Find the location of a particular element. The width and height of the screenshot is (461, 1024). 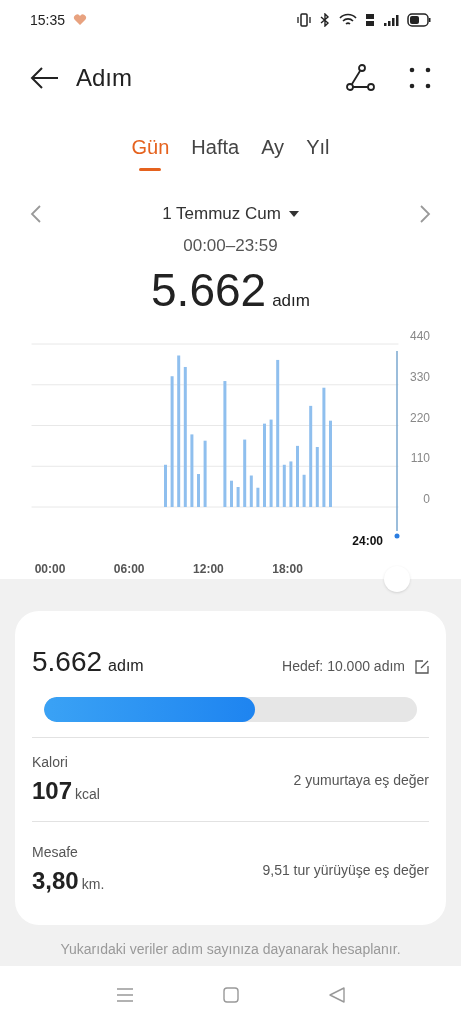

y-tick-label: 220 is located at coordinates (419, 417).